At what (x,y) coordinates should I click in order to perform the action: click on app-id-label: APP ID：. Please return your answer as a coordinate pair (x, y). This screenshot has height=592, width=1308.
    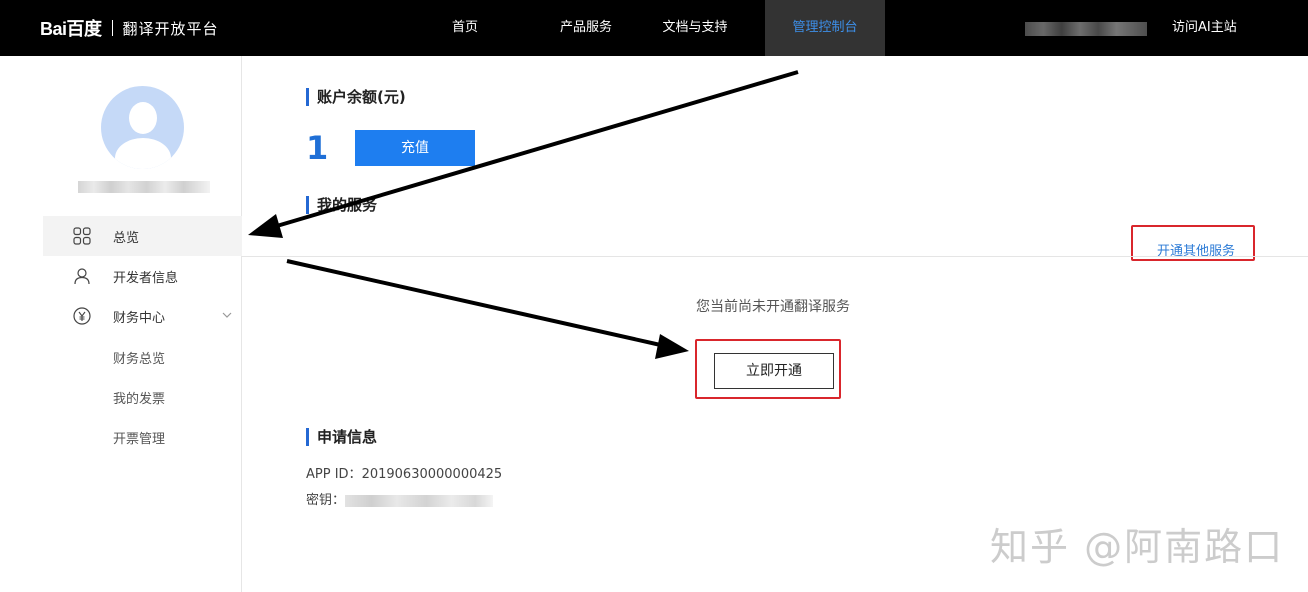
    Looking at the image, I should click on (334, 474).